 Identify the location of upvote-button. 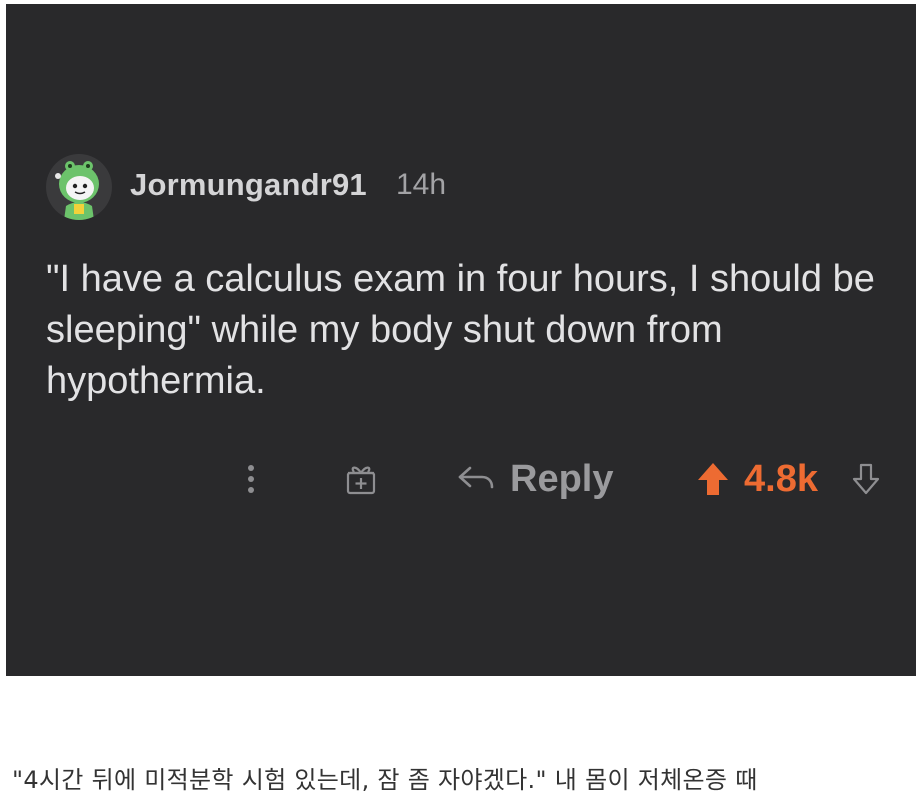
(713, 479).